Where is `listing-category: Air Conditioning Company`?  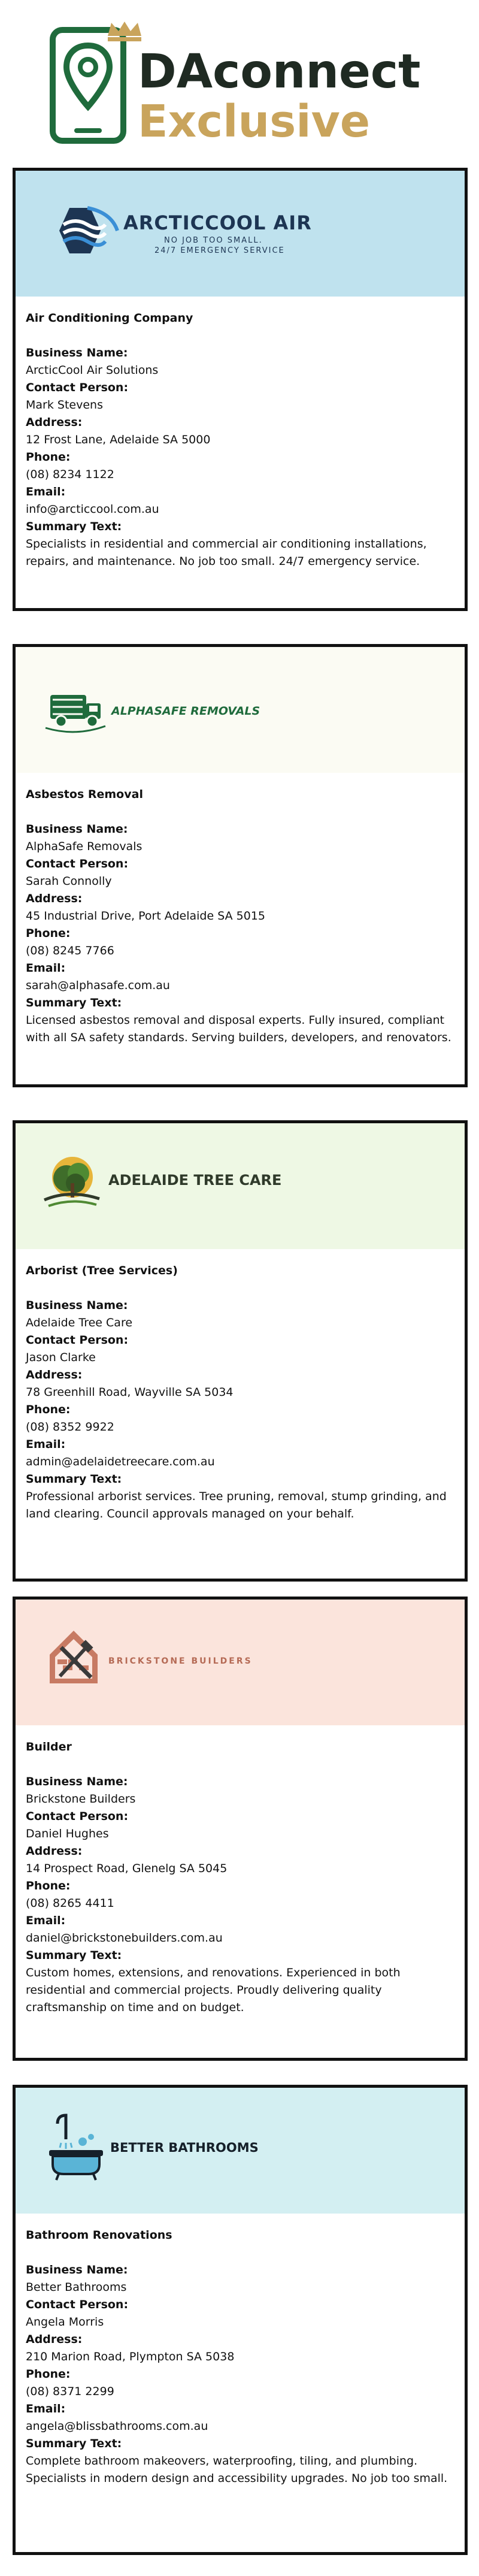 listing-category: Air Conditioning Company is located at coordinates (109, 318).